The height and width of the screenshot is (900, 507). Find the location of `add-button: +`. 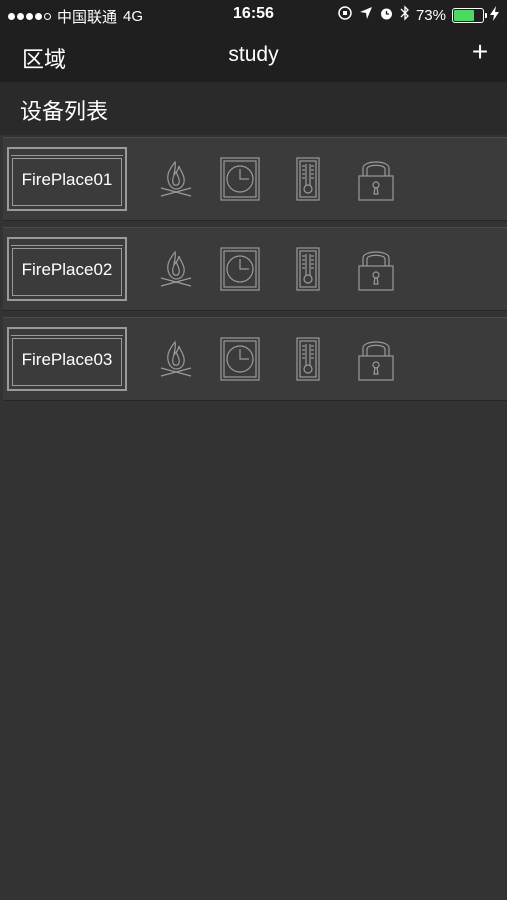

add-button: + is located at coordinates (480, 52).